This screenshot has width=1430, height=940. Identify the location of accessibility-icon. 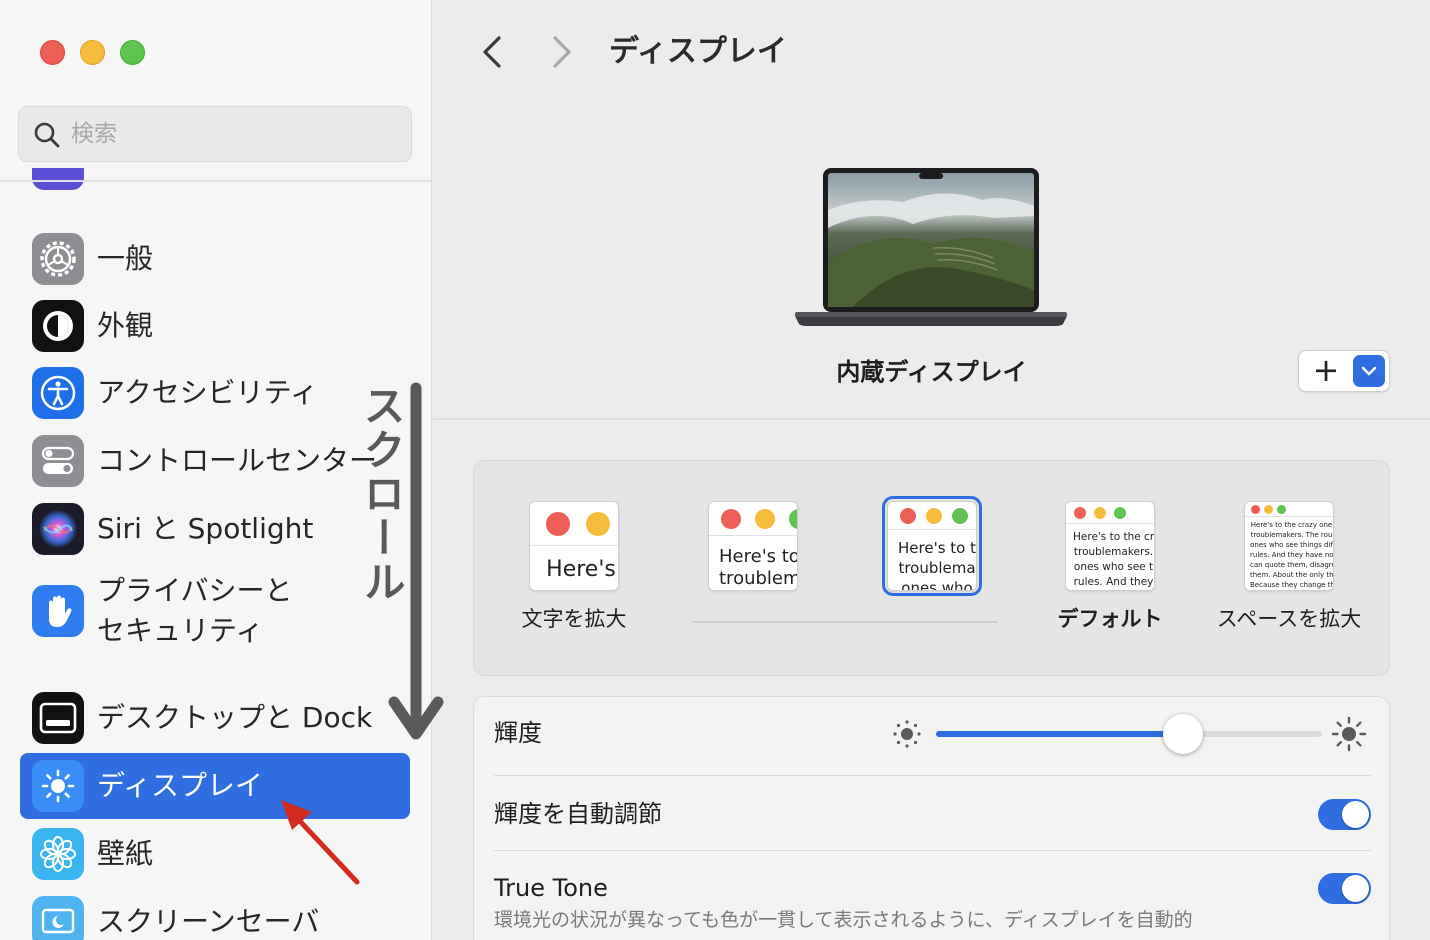
(58, 393).